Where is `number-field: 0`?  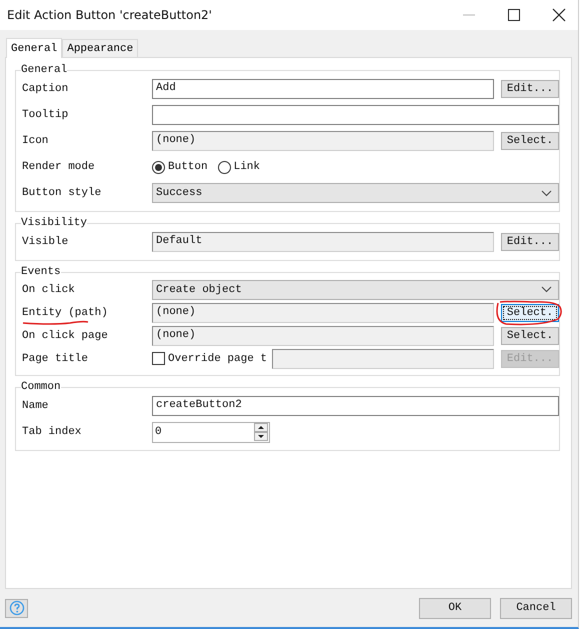 number-field: 0 is located at coordinates (211, 432).